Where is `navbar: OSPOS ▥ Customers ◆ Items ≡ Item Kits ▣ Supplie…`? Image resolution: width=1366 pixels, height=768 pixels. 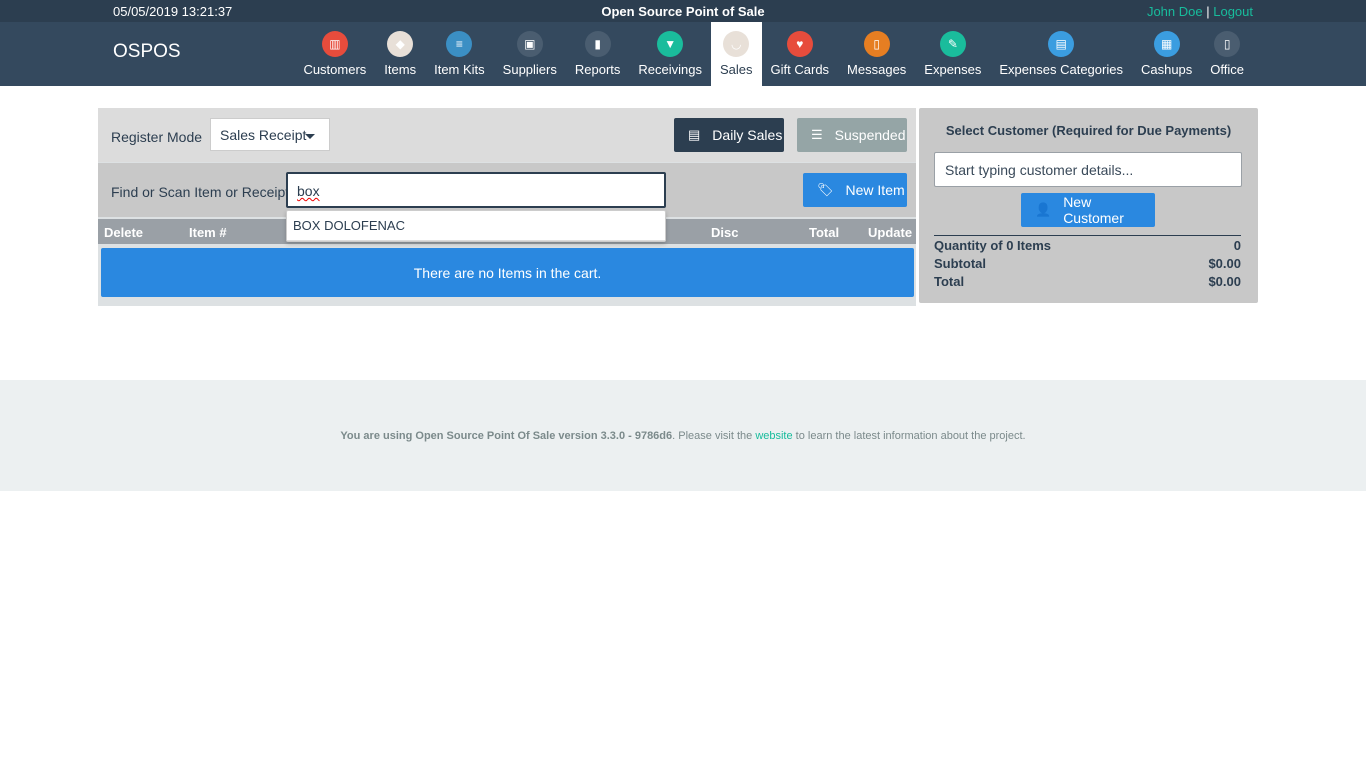
navbar: OSPOS ▥ Customers ◆ Items ≡ Item Kits ▣ Supplie… is located at coordinates (683, 54).